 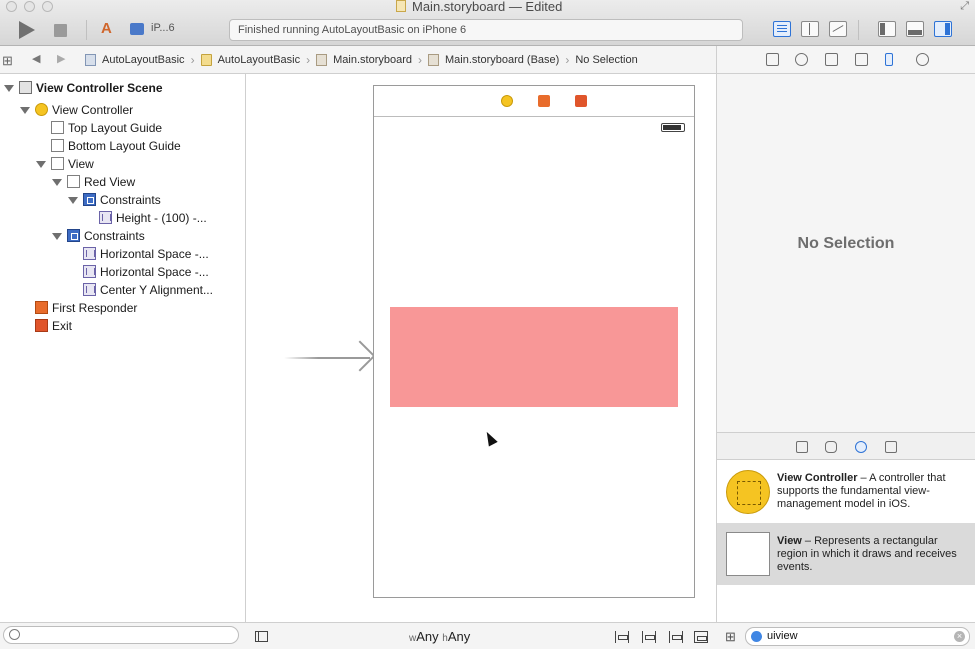 I want to click on outline-label: View, so click(x=81, y=164).